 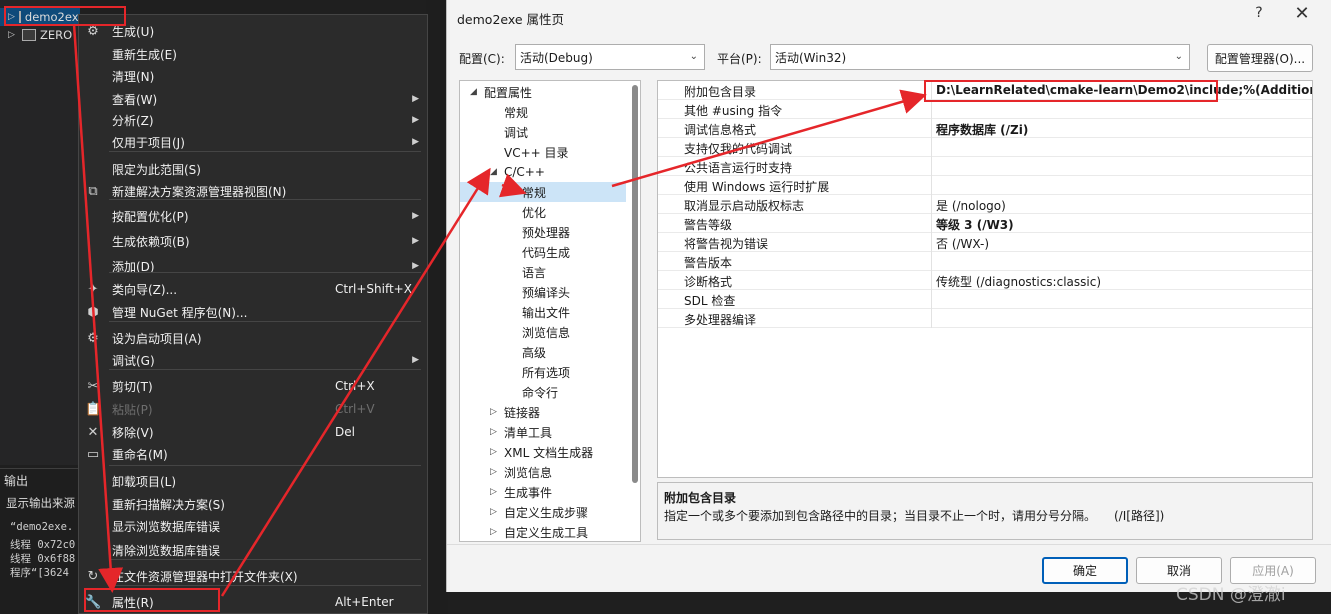 I want to click on property-row: 多处理器编译, so click(x=985, y=318).